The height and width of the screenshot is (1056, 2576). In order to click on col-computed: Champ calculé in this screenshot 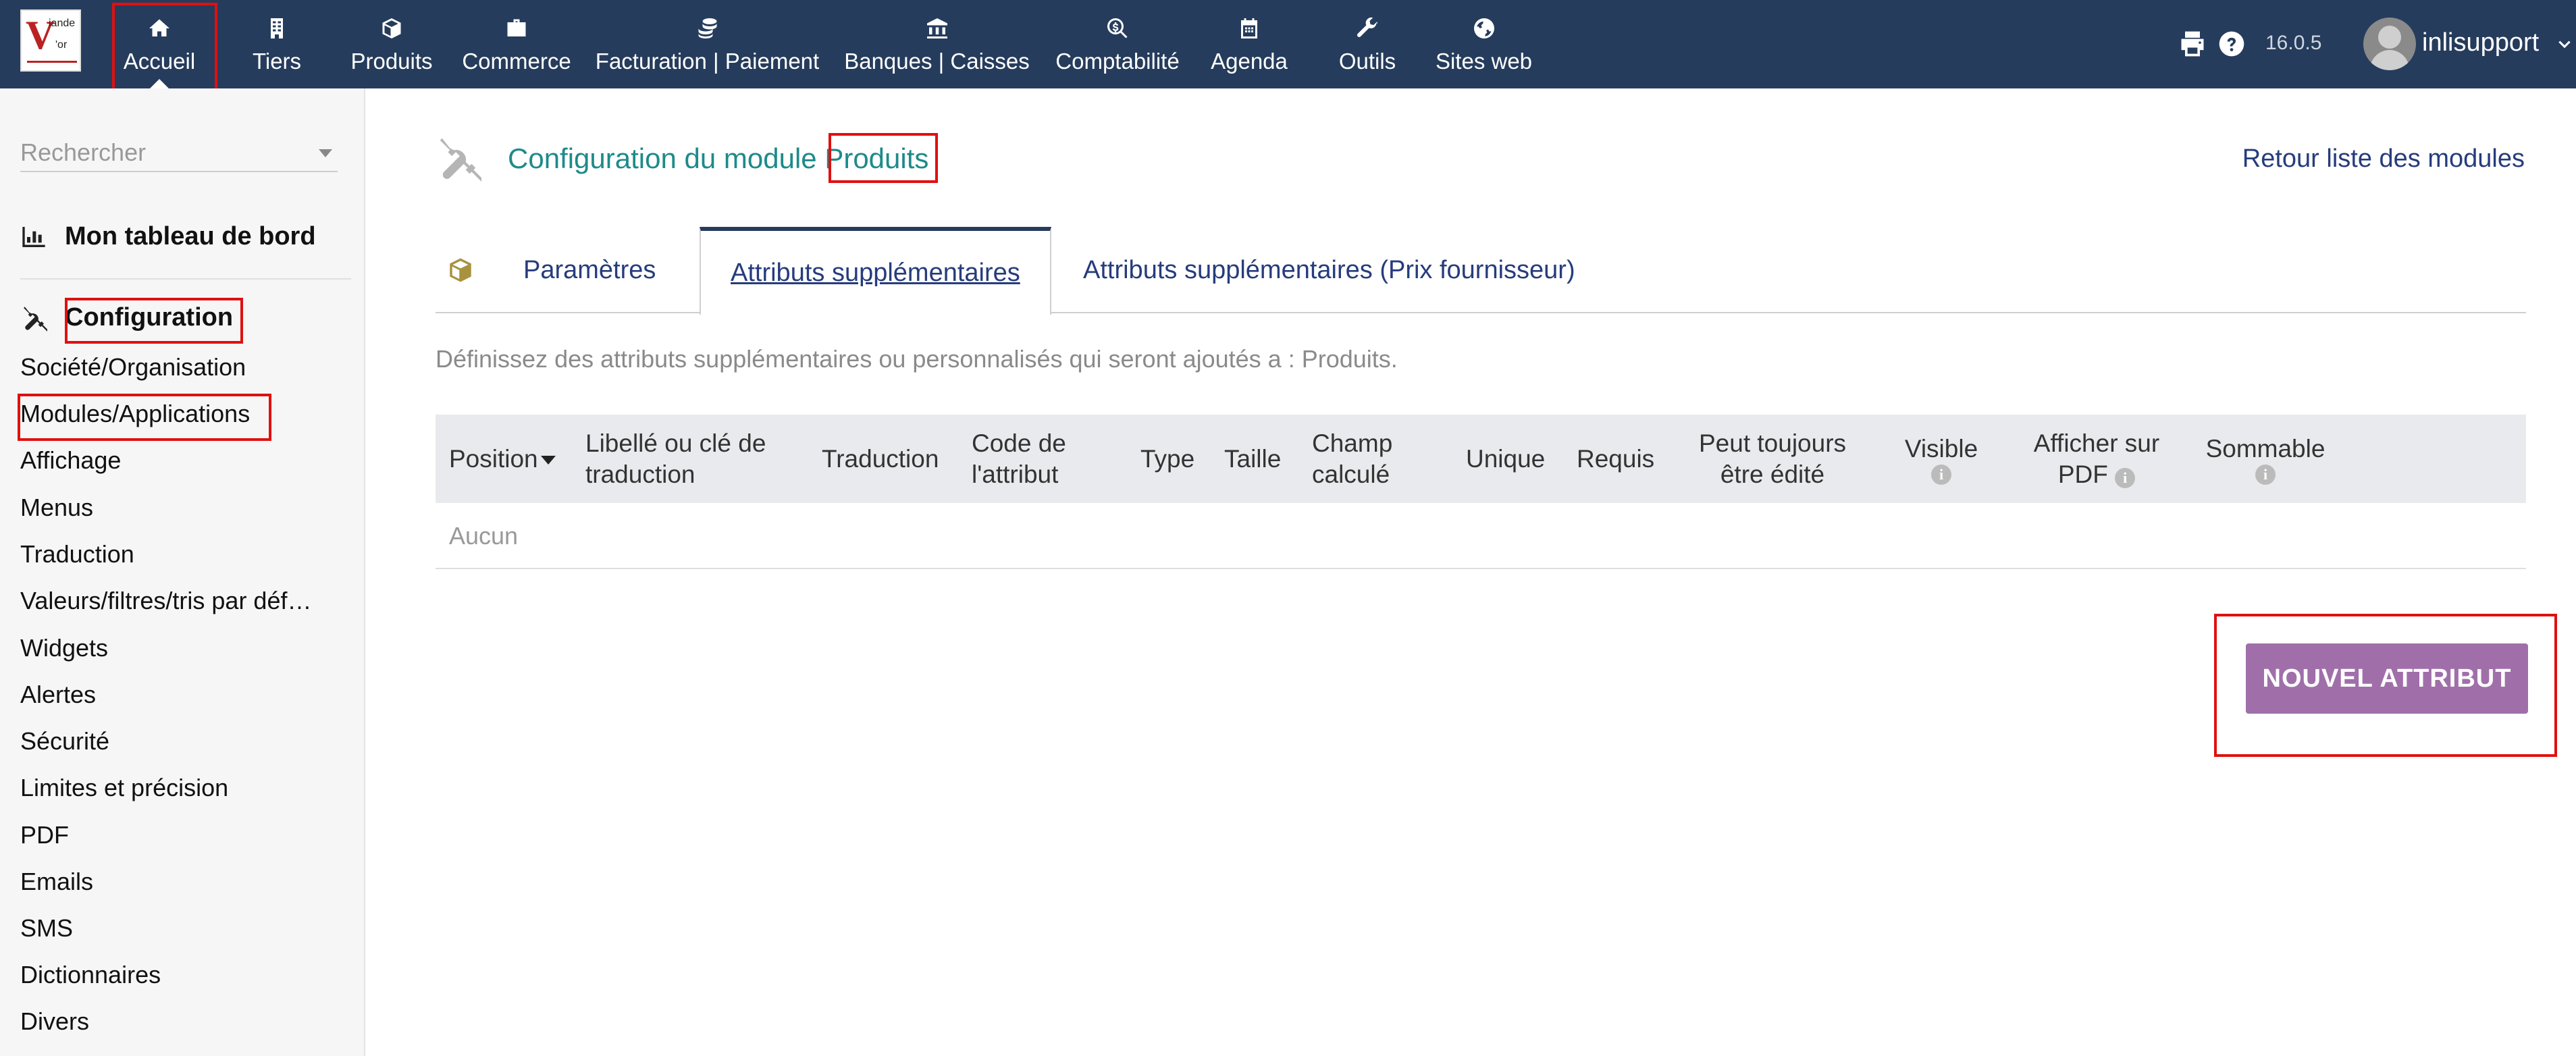, I will do `click(1352, 459)`.